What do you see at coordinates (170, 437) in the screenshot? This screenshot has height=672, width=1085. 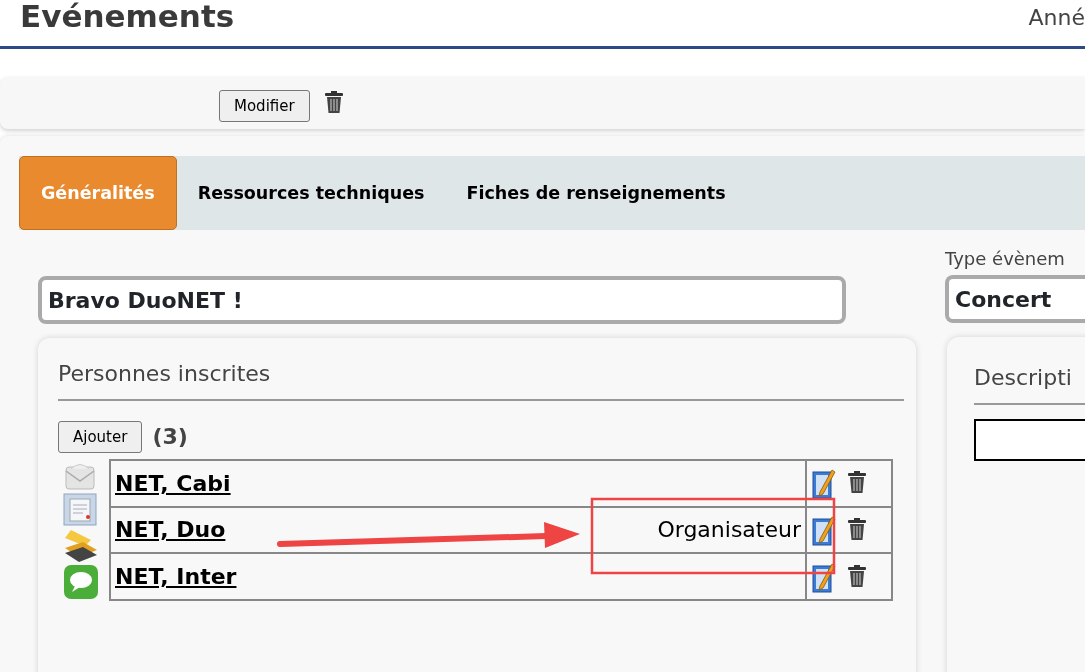 I see `count-label: (3)` at bounding box center [170, 437].